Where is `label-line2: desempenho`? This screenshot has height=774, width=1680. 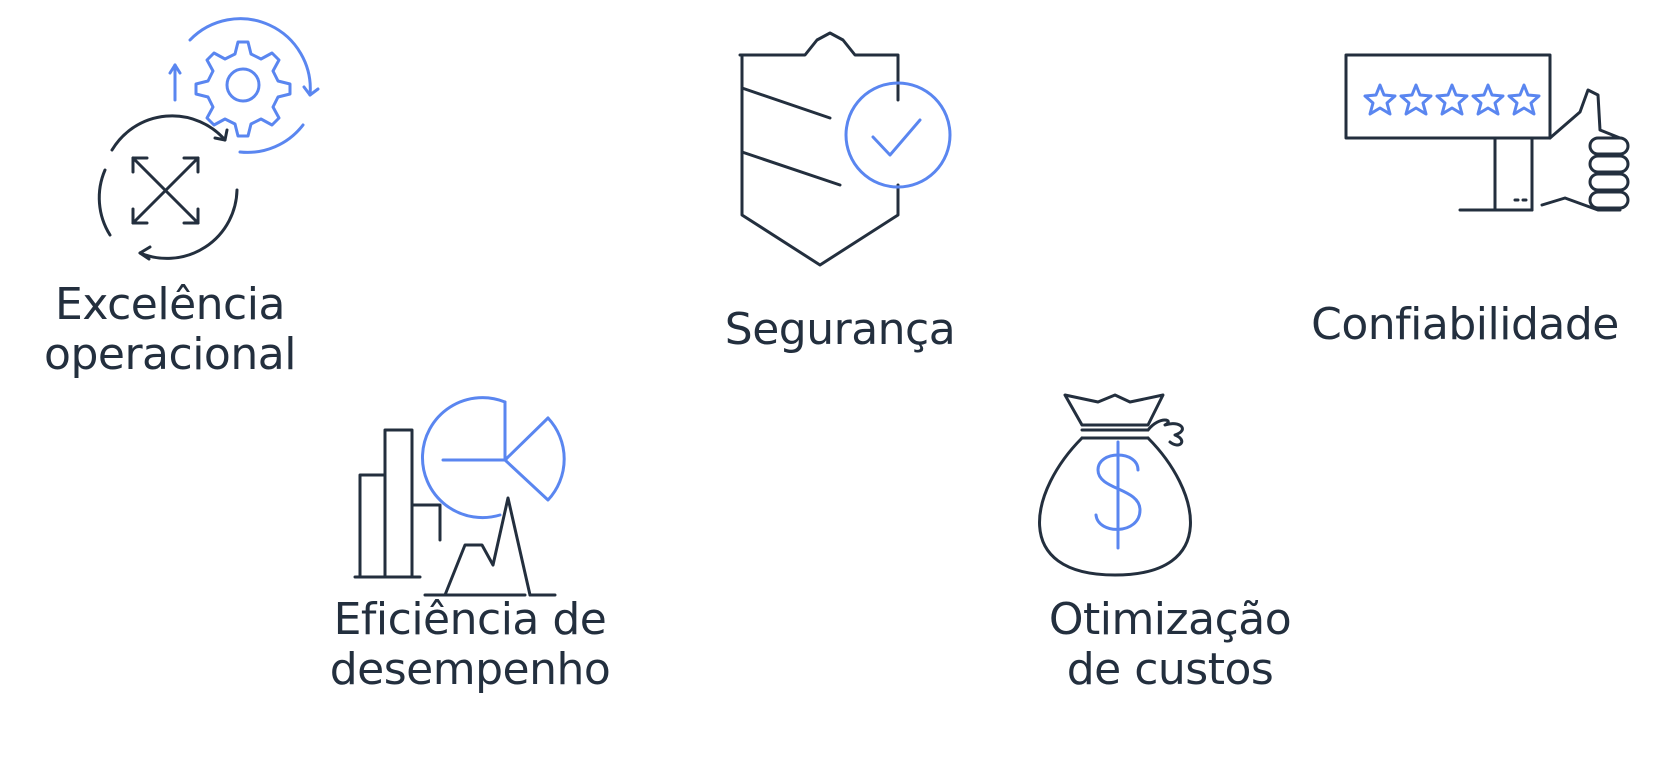
label-line2: desempenho is located at coordinates (470, 669).